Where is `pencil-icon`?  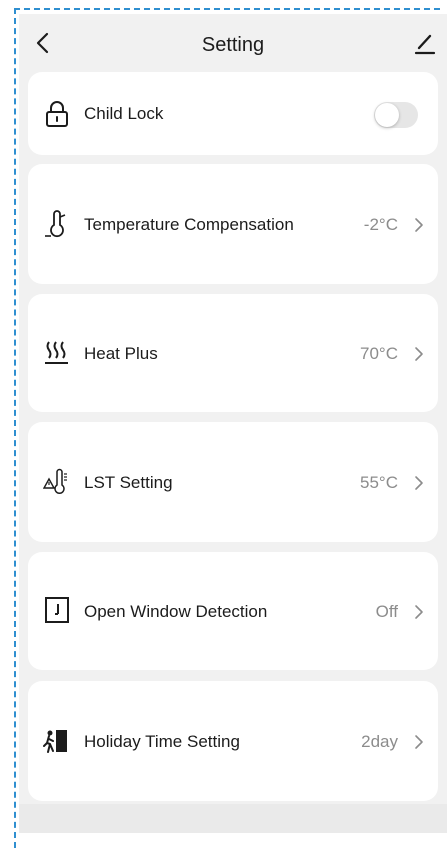 pencil-icon is located at coordinates (425, 44).